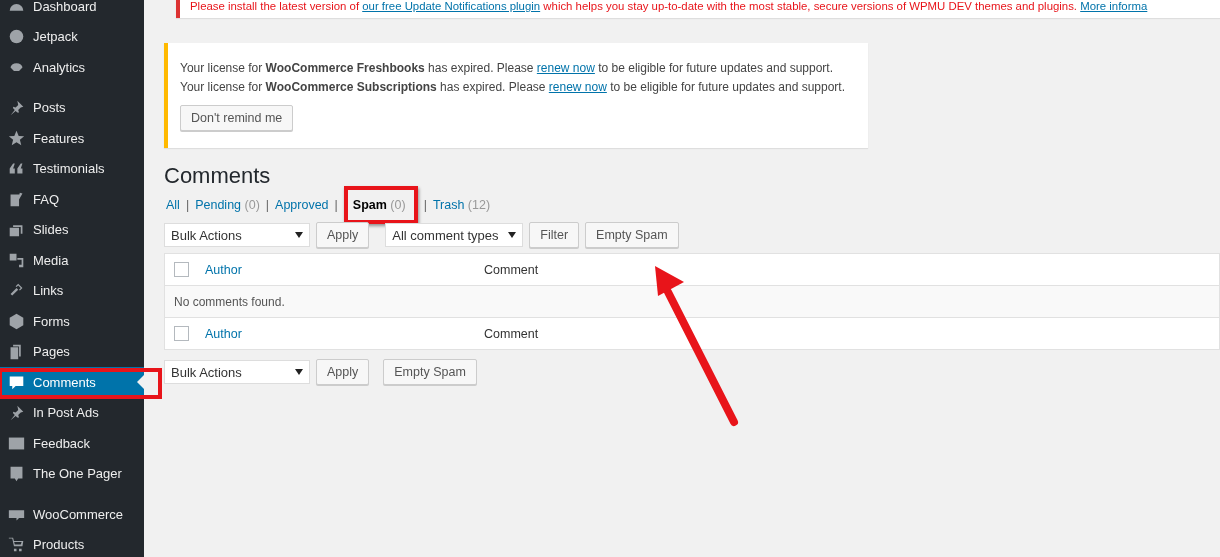 This screenshot has width=1220, height=557. I want to click on filter-link: Trash (12), so click(461, 205).